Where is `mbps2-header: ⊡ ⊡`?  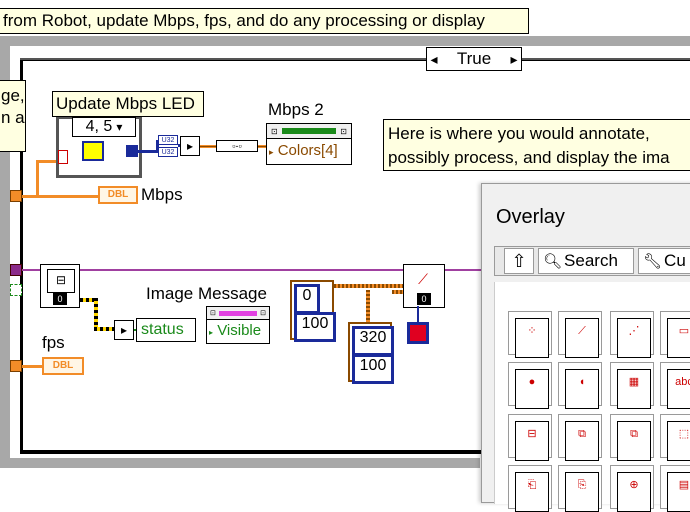
mbps2-header: ⊡ ⊡ is located at coordinates (309, 131).